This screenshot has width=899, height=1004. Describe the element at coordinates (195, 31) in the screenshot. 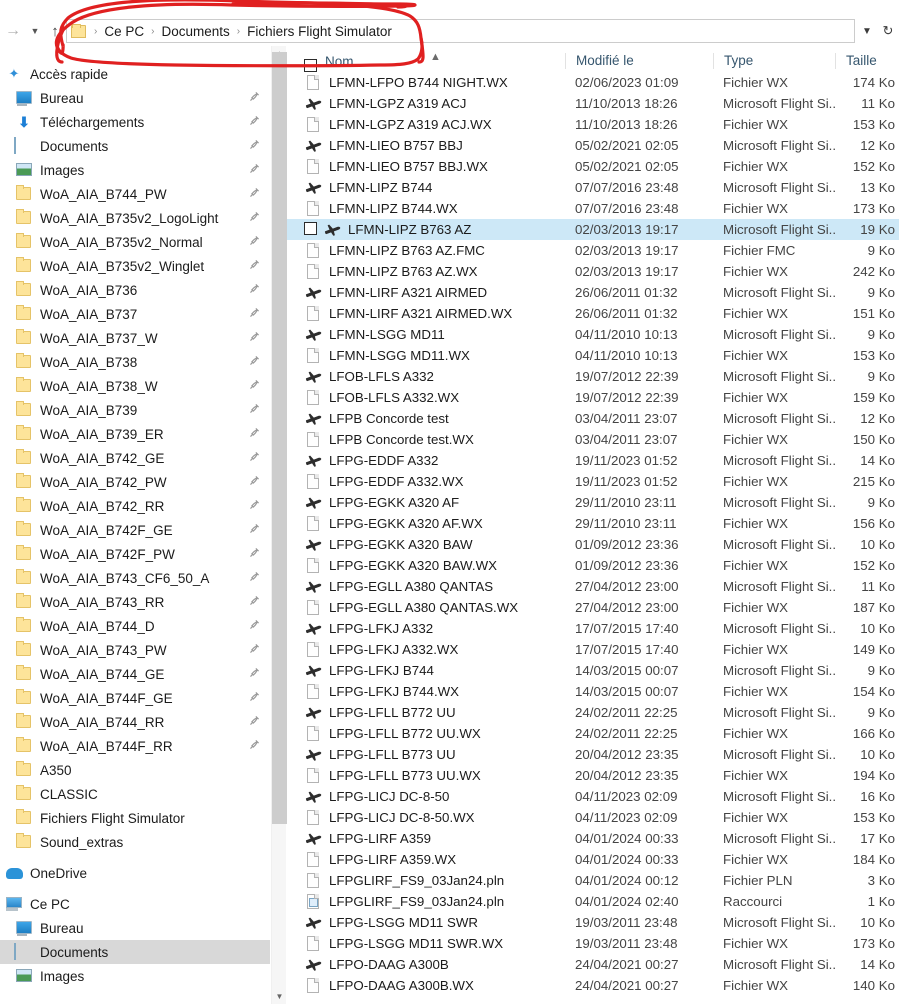

I see `breadcrumb-item-documents: Documents` at that location.